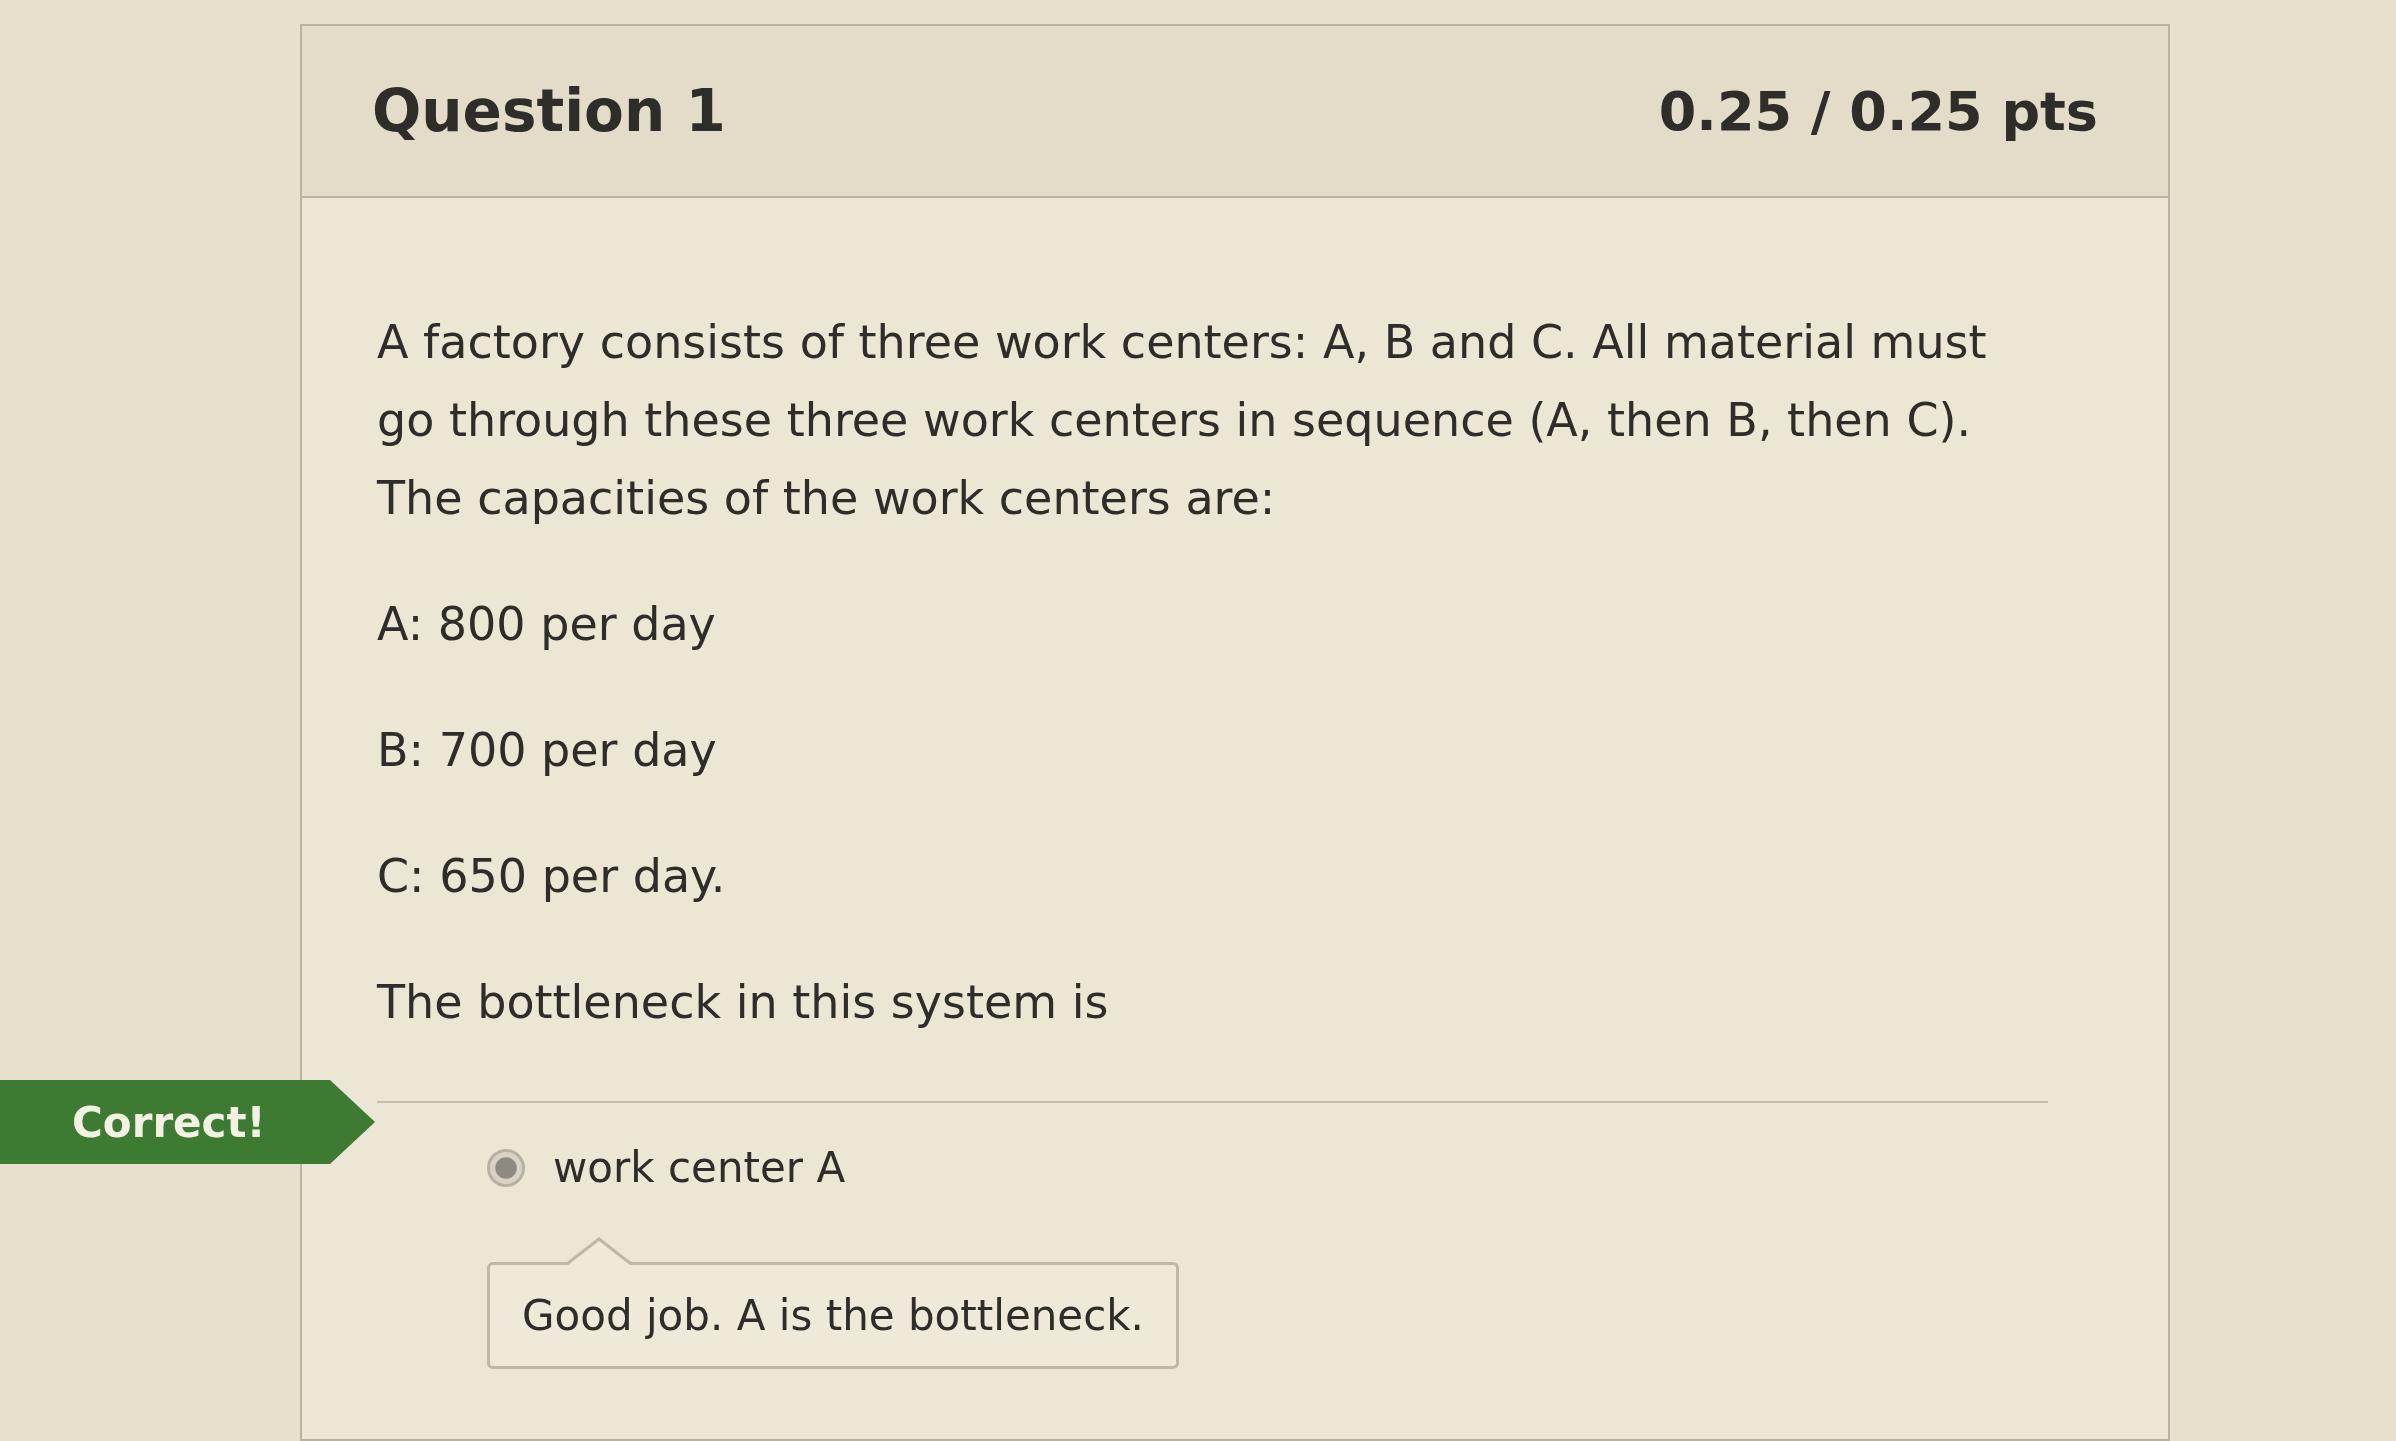  What do you see at coordinates (743, 1002) in the screenshot?
I see `question-text: The bottleneck in this system is` at bounding box center [743, 1002].